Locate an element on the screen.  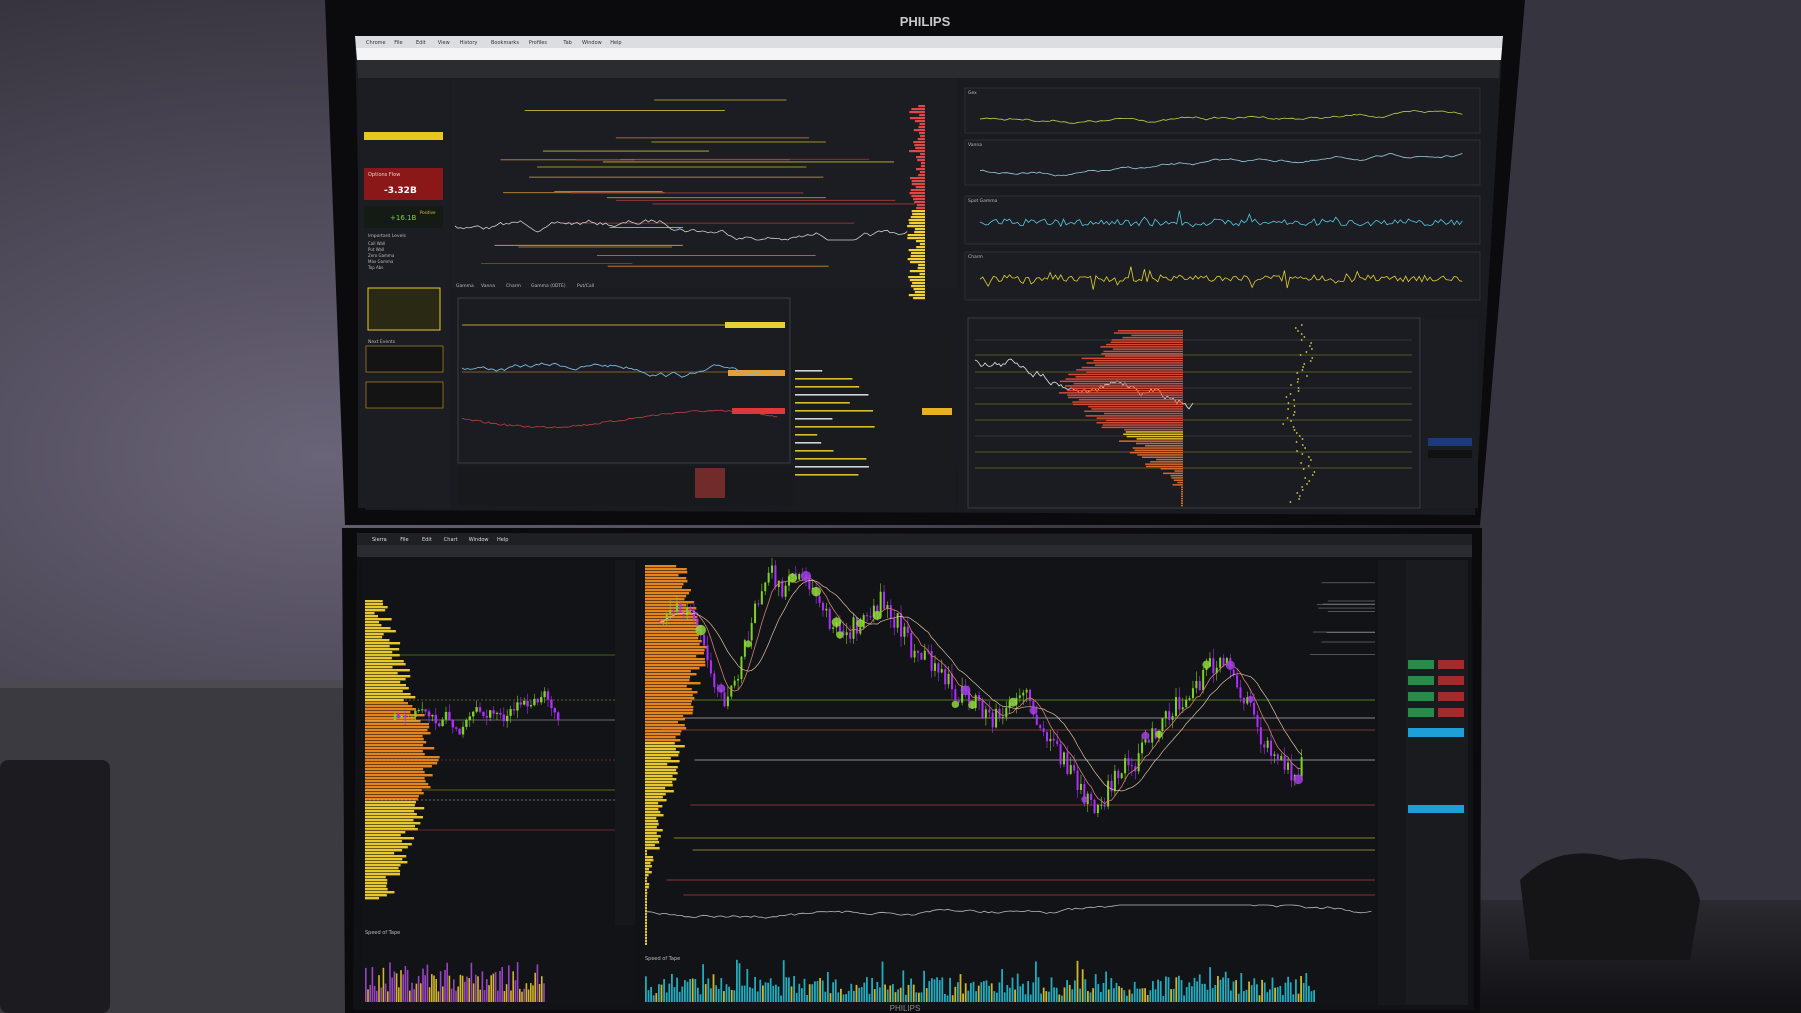
yellow-bar is located at coordinates (917, 217).